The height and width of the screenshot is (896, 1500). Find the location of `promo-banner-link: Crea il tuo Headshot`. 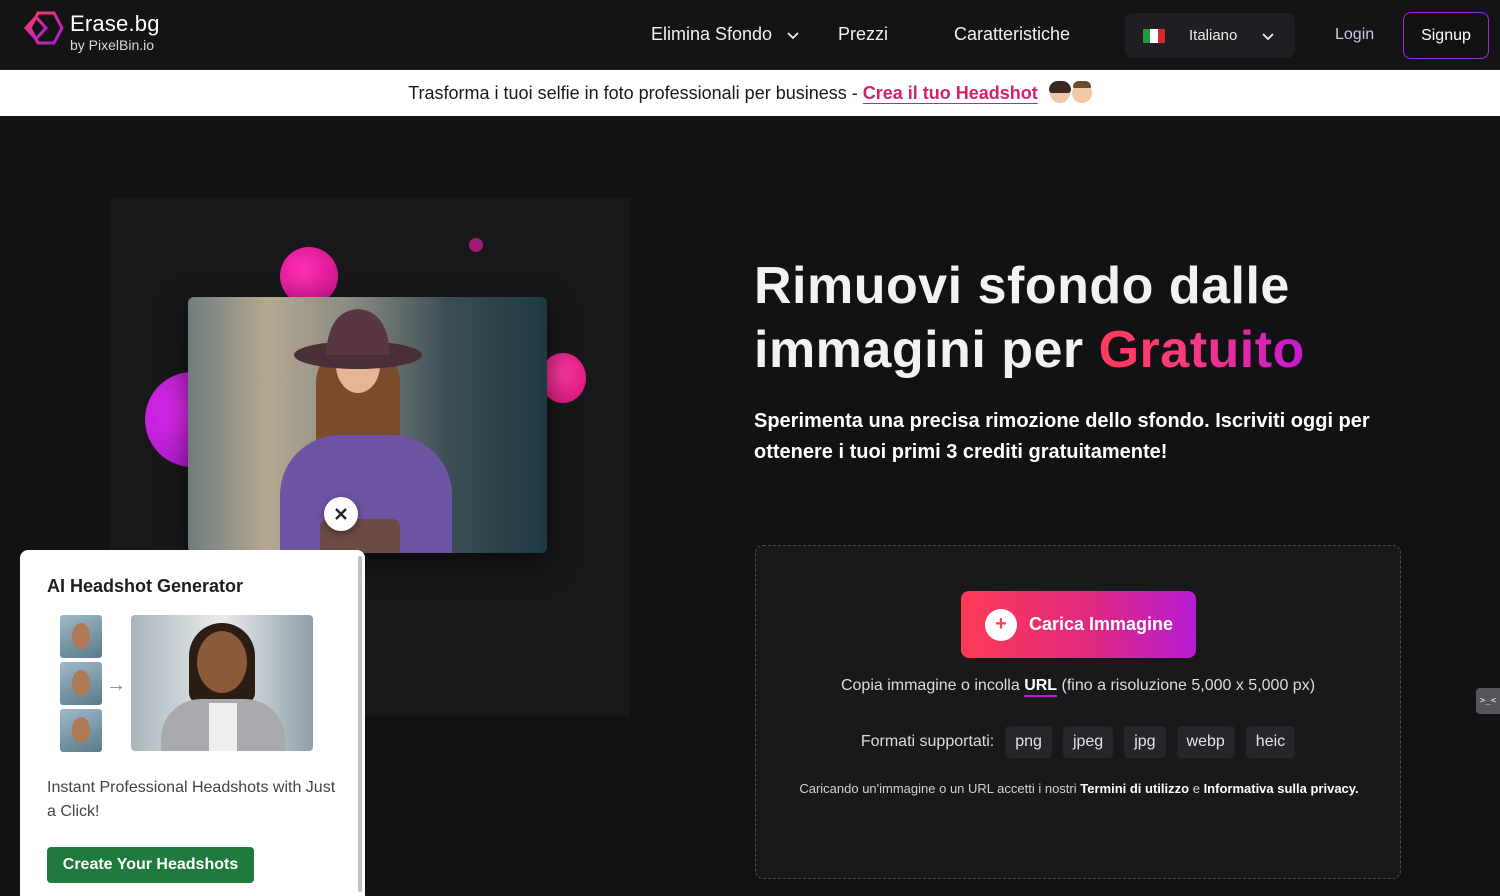

promo-banner-link: Crea il tuo Headshot is located at coordinates (950, 93).